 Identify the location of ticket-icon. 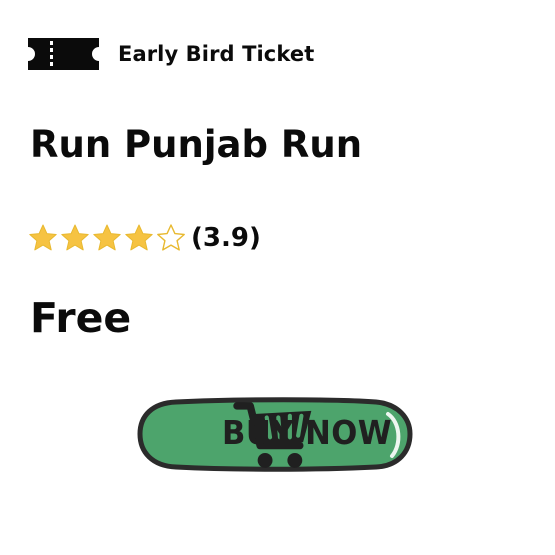
(63, 54).